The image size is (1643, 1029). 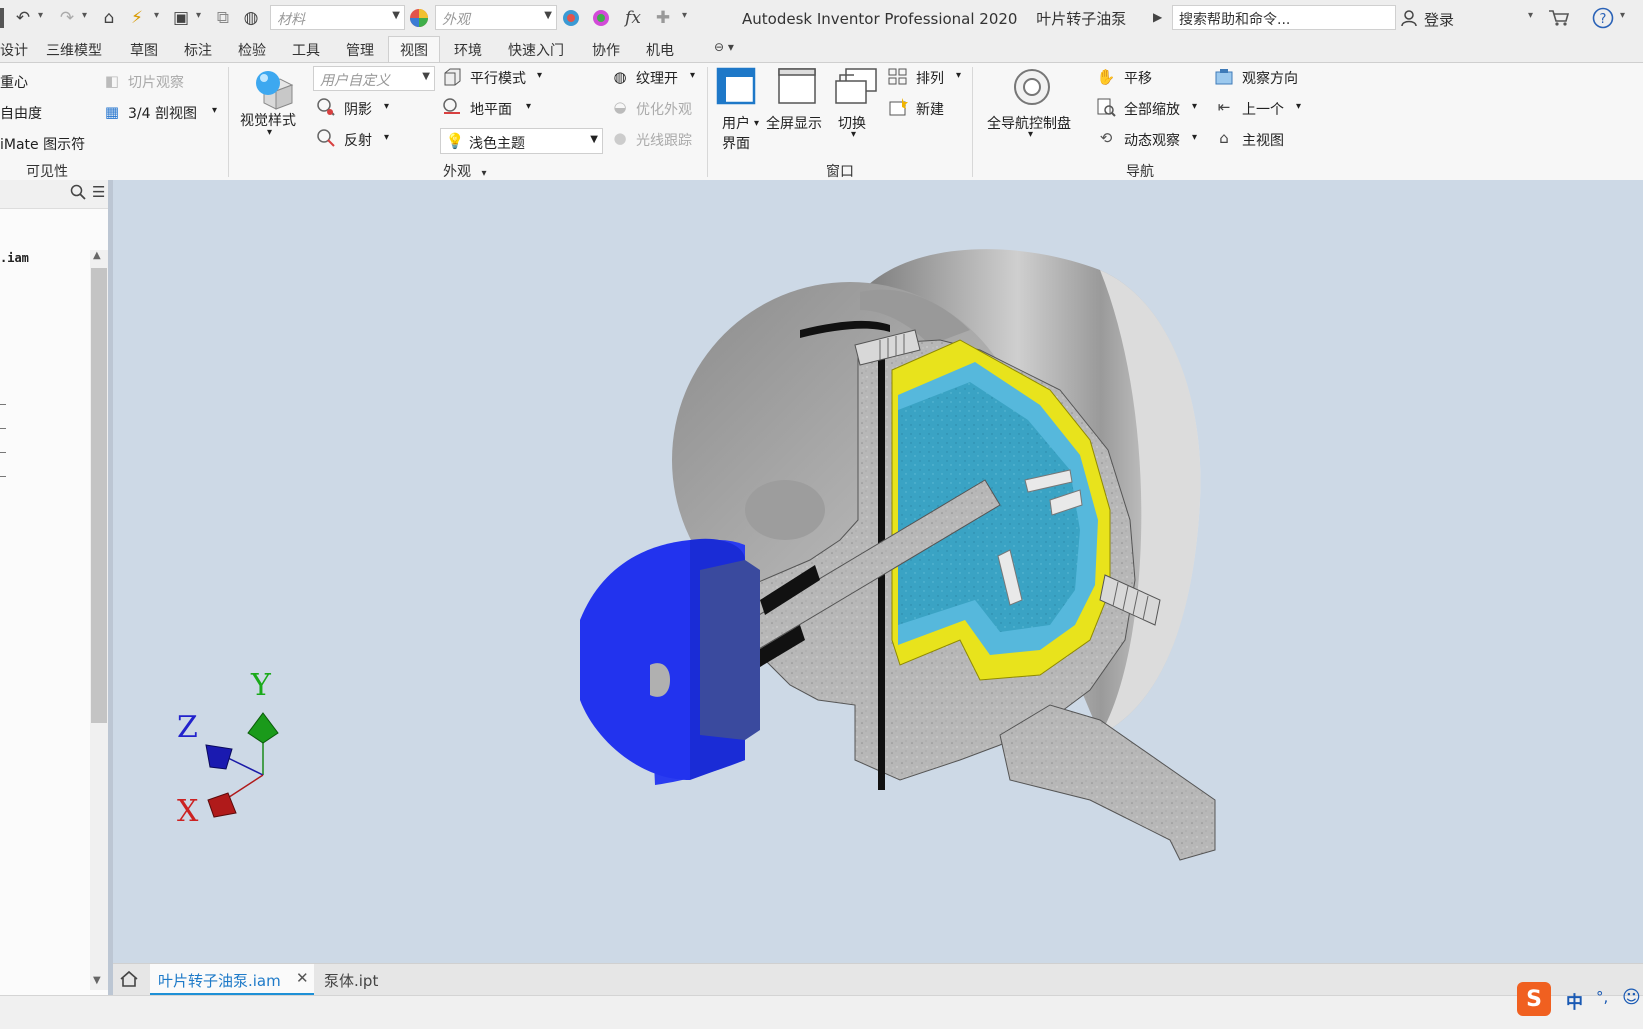 What do you see at coordinates (23, 18) in the screenshot?
I see `undo-icon: ↶` at bounding box center [23, 18].